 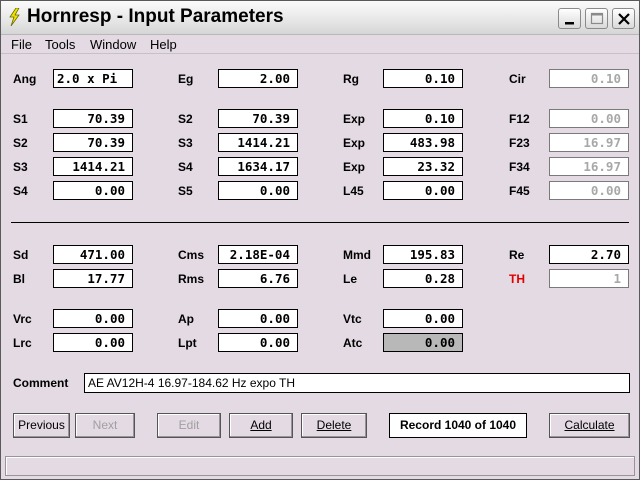 What do you see at coordinates (20, 191) in the screenshot?
I see `label-s4-lower: S4` at bounding box center [20, 191].